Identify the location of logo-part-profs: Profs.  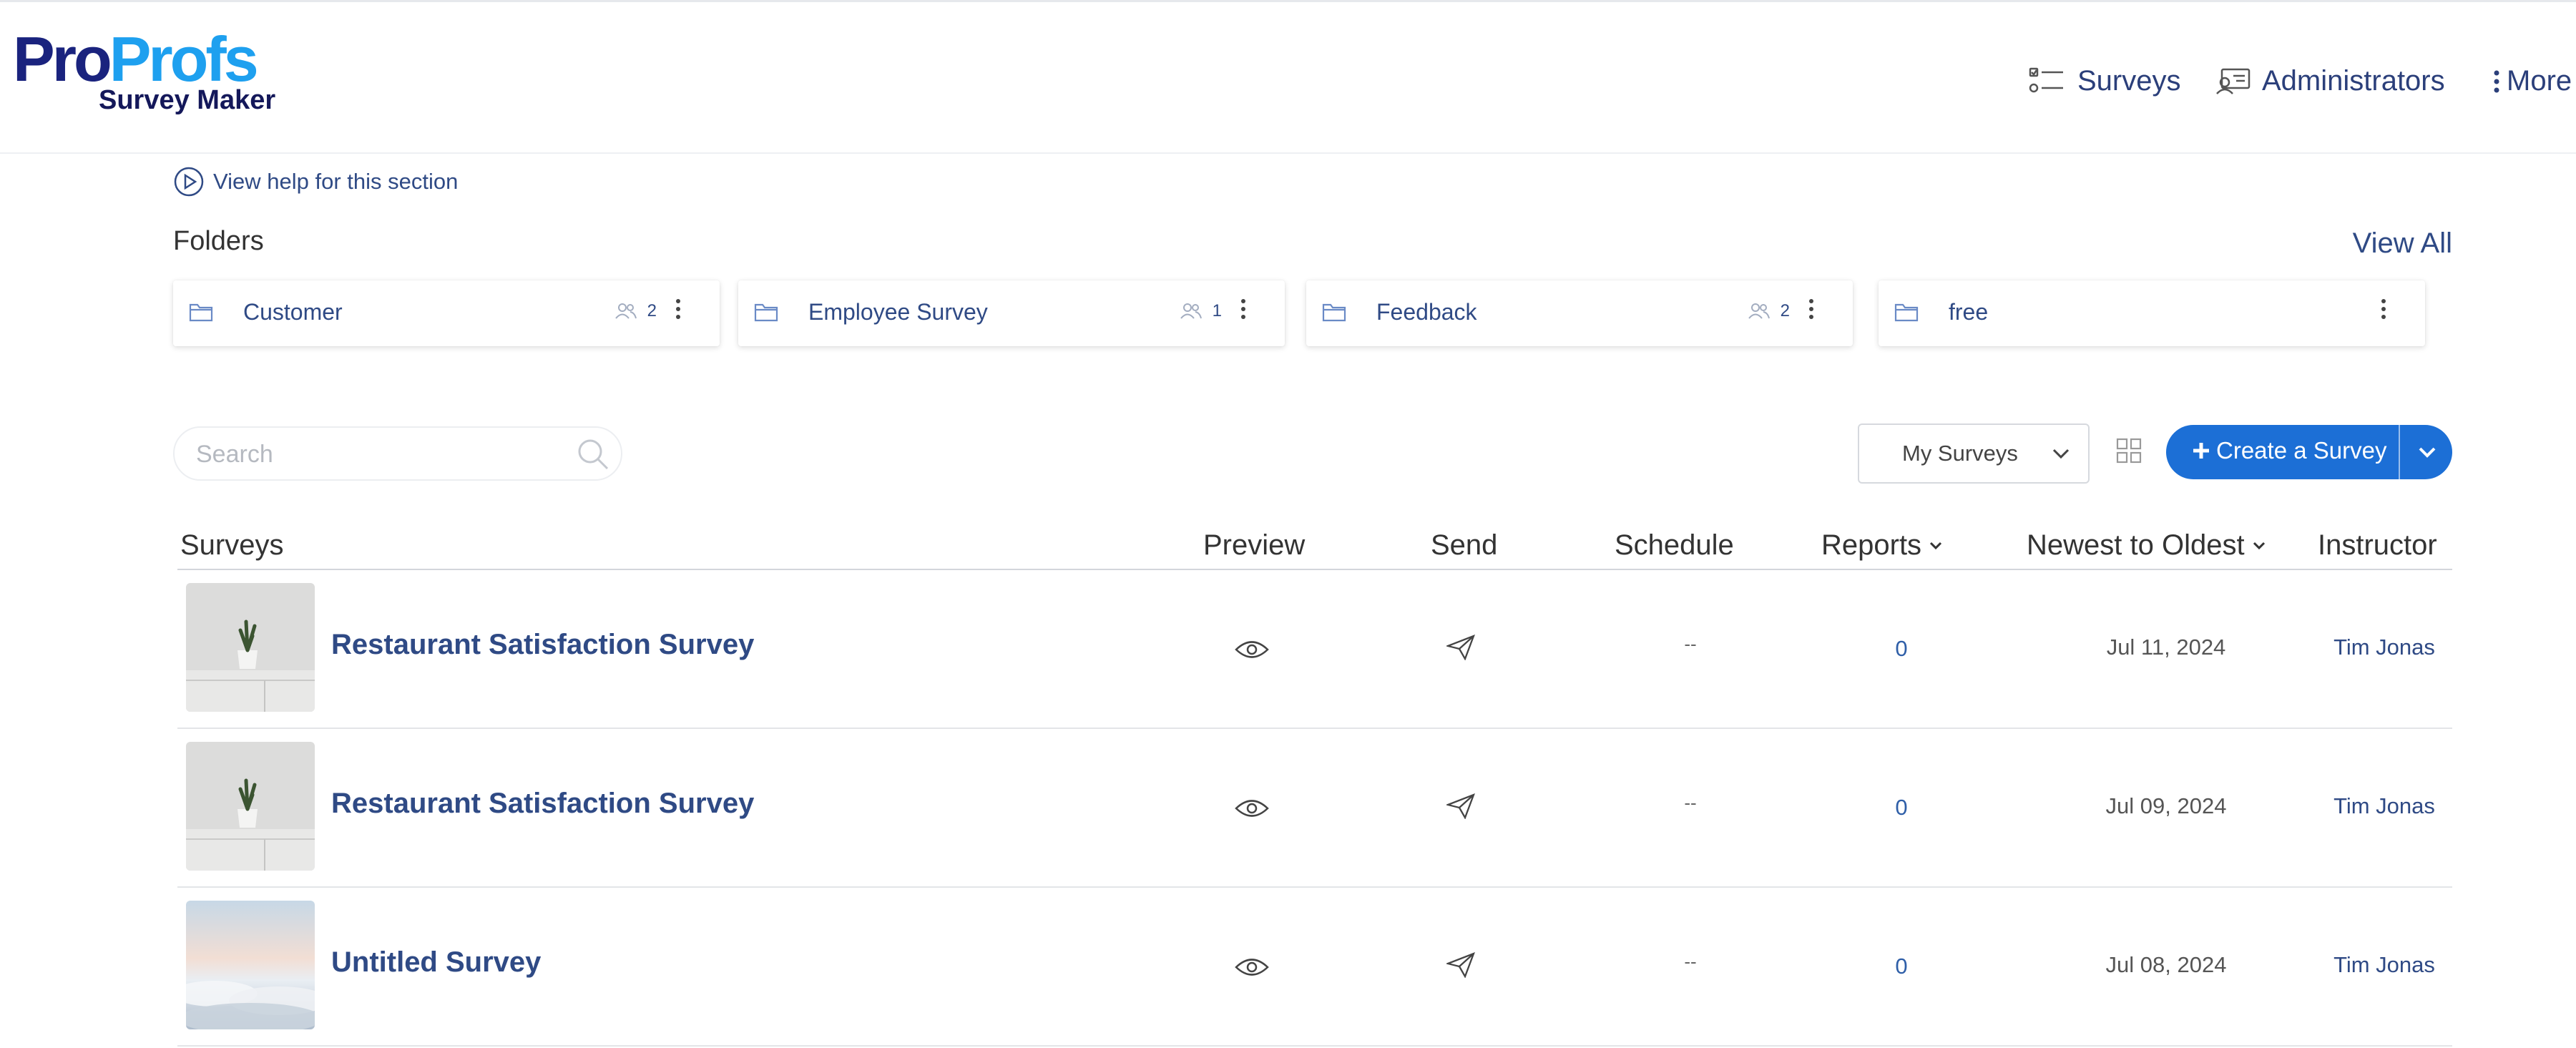
(184, 59).